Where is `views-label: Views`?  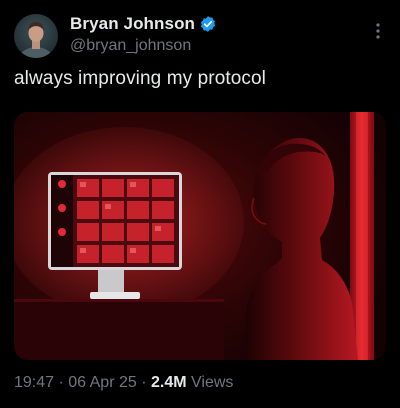
views-label: Views is located at coordinates (210, 382).